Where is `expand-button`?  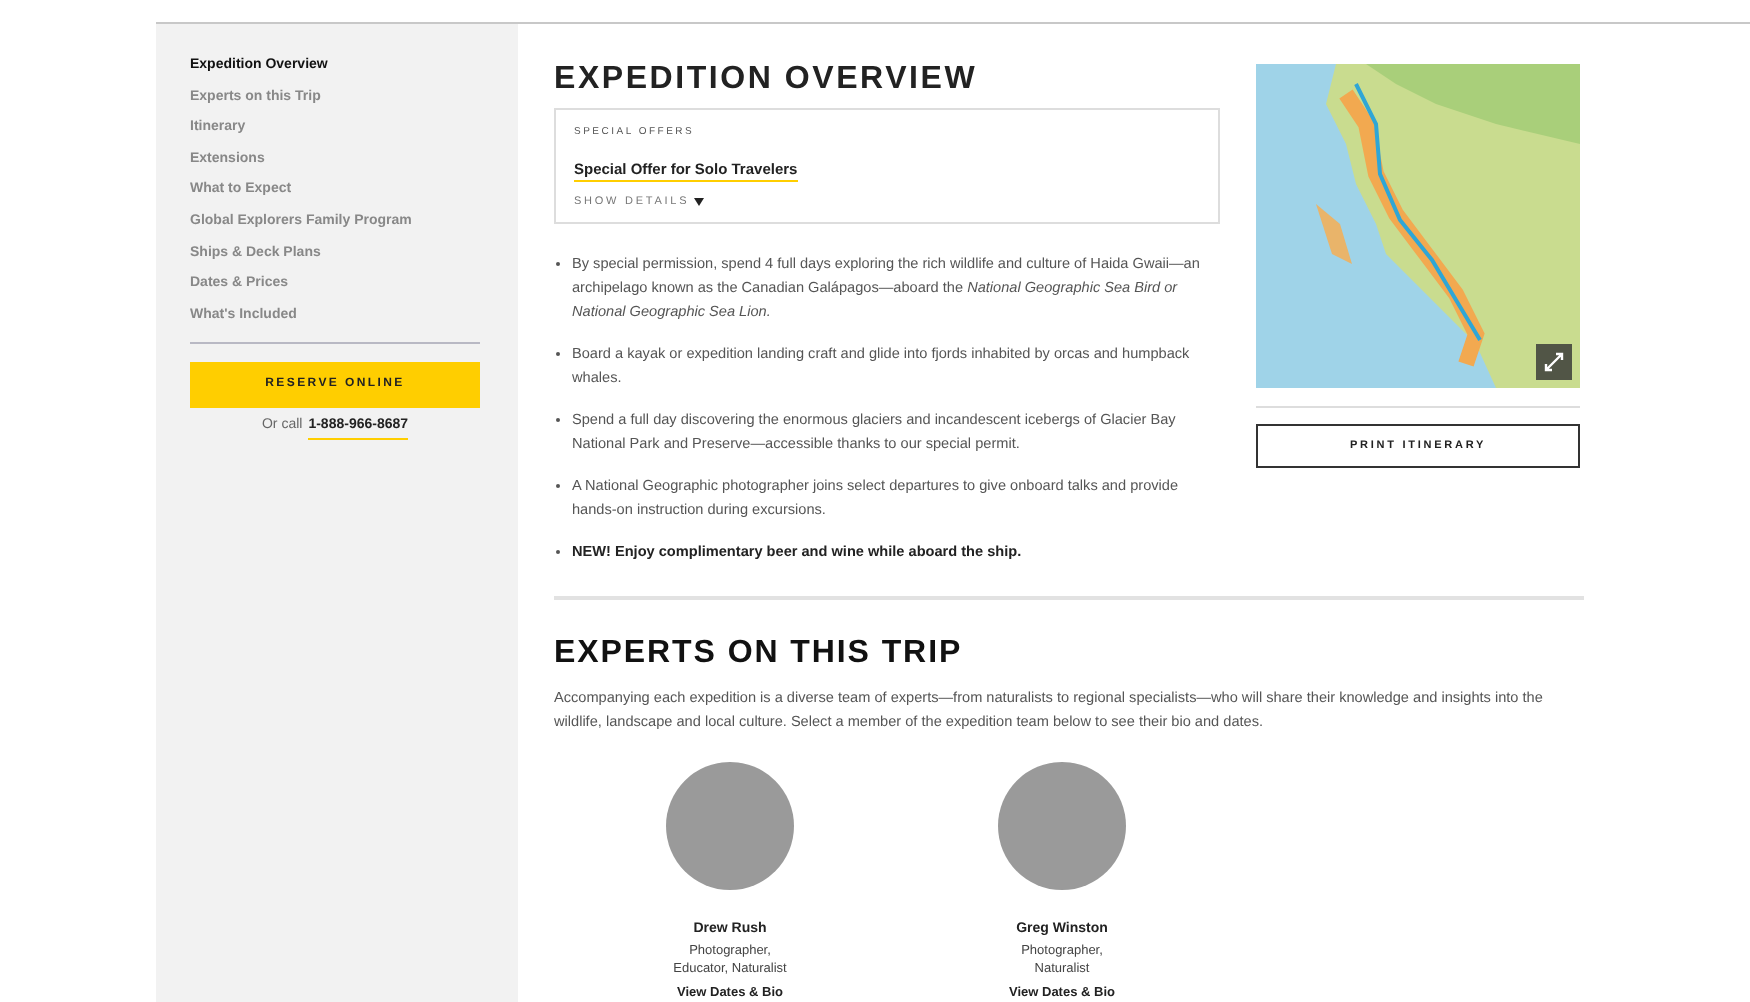 expand-button is located at coordinates (1554, 362).